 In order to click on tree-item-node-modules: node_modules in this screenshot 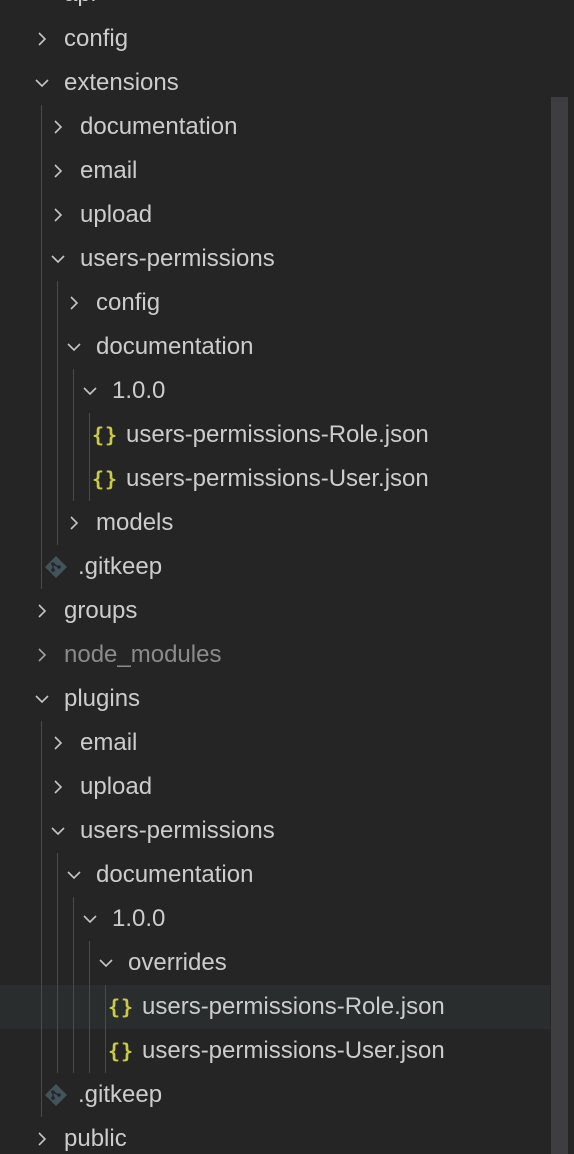, I will do `click(287, 655)`.